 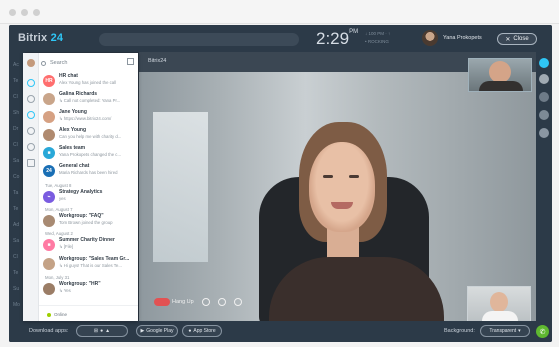 What do you see at coordinates (88, 63) in the screenshot?
I see `chat-search: Search` at bounding box center [88, 63].